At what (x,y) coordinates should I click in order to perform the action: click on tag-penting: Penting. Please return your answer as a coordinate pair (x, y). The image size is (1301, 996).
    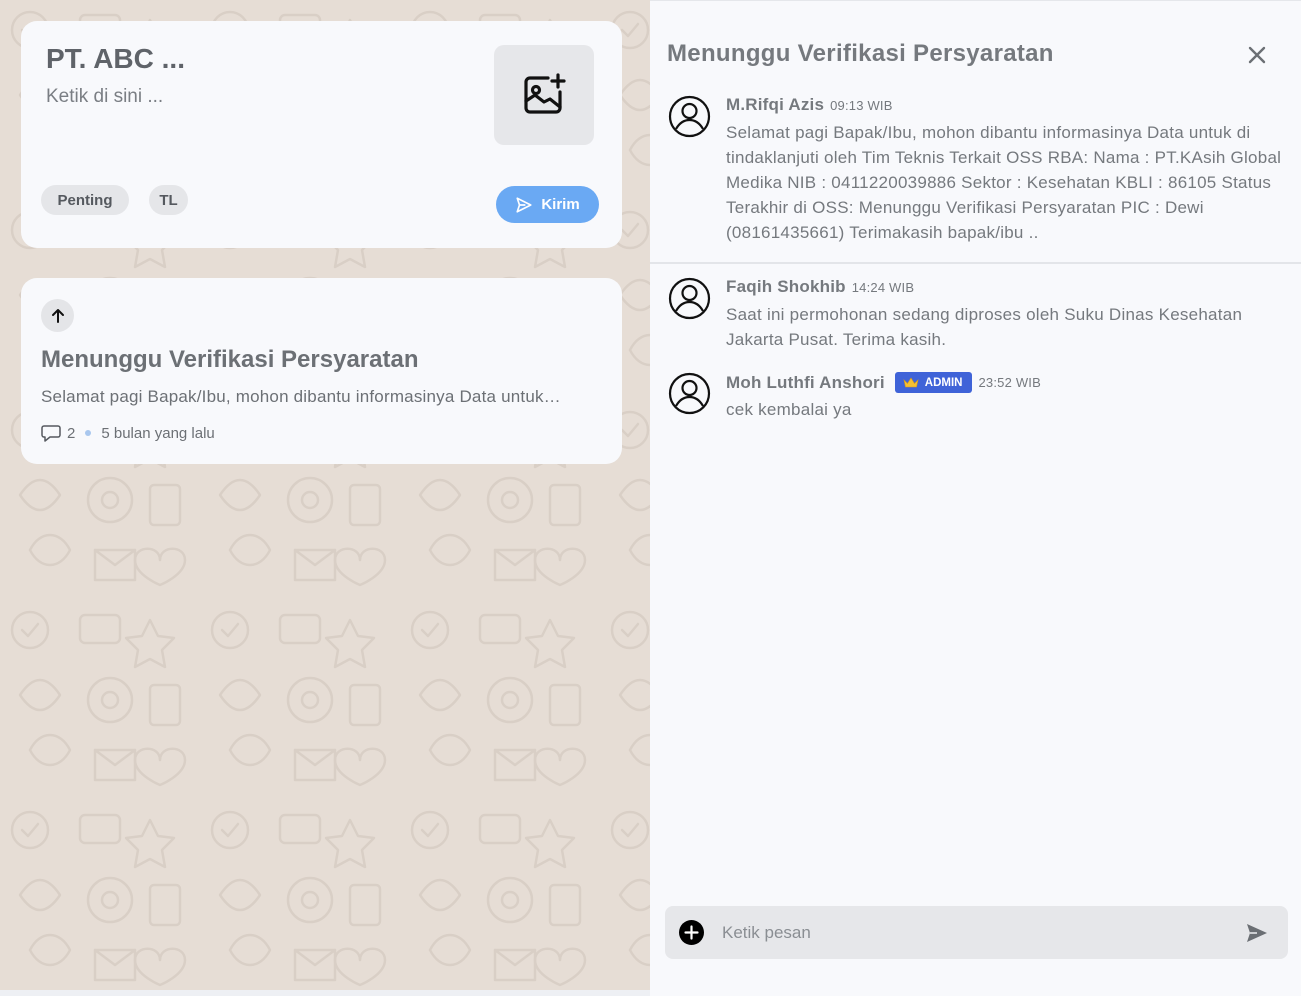
    Looking at the image, I should click on (85, 200).